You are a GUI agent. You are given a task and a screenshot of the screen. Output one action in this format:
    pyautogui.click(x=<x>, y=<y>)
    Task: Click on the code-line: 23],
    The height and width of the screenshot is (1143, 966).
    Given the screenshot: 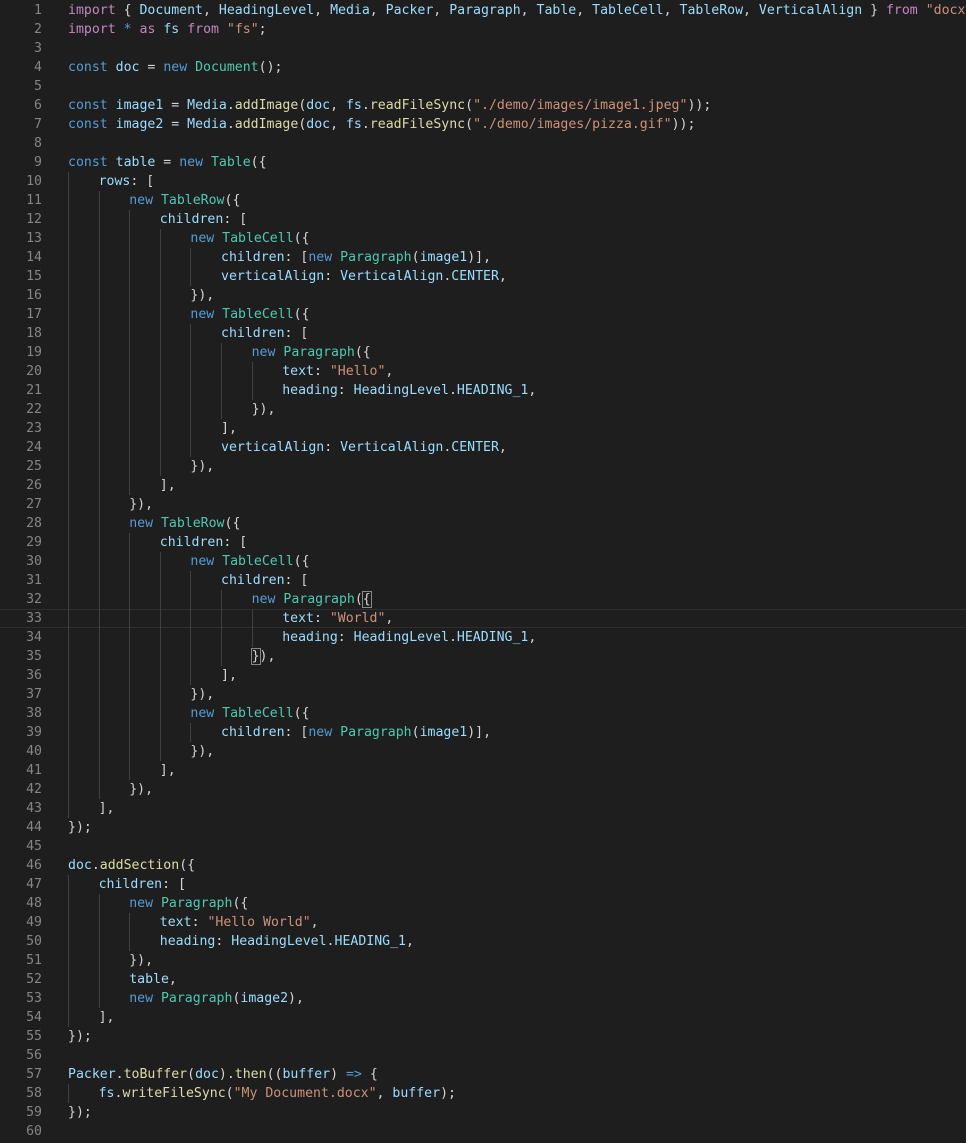 What is the action you would take?
    pyautogui.click(x=483, y=428)
    